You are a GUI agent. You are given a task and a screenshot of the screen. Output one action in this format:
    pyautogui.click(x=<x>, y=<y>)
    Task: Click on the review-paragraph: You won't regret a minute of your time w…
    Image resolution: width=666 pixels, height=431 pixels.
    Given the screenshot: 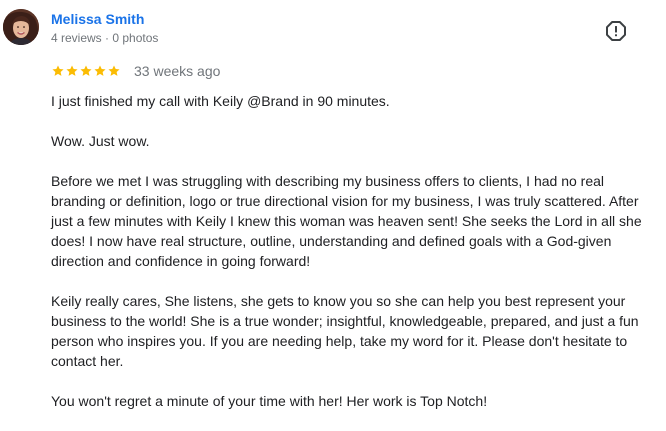 What is the action you would take?
    pyautogui.click(x=269, y=401)
    